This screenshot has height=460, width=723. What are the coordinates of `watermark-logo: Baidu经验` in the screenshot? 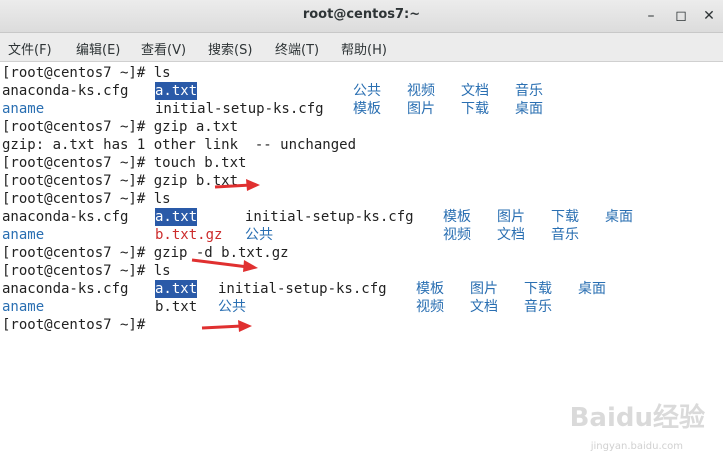 It's located at (637, 418).